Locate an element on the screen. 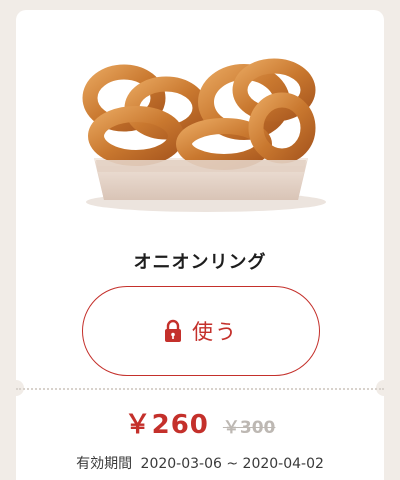  price-row: ￥260 ￥300 is located at coordinates (200, 422).